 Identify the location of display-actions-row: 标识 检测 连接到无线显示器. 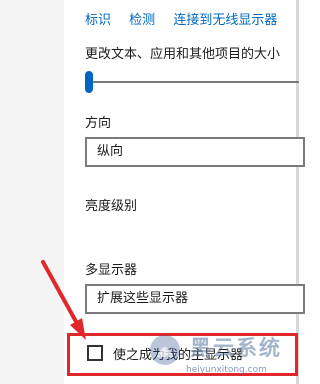
(188, 18).